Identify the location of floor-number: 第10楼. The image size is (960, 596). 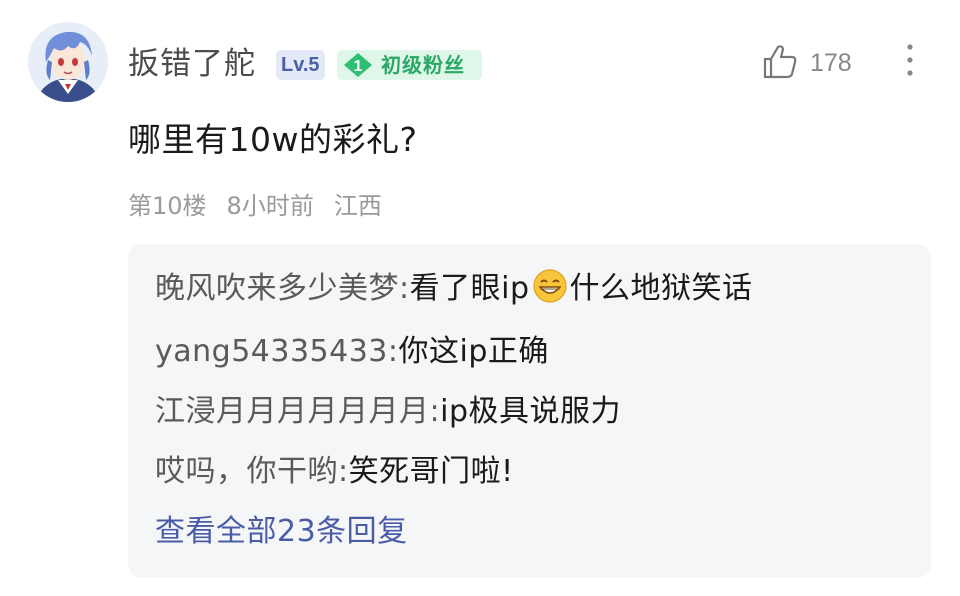
(167, 206).